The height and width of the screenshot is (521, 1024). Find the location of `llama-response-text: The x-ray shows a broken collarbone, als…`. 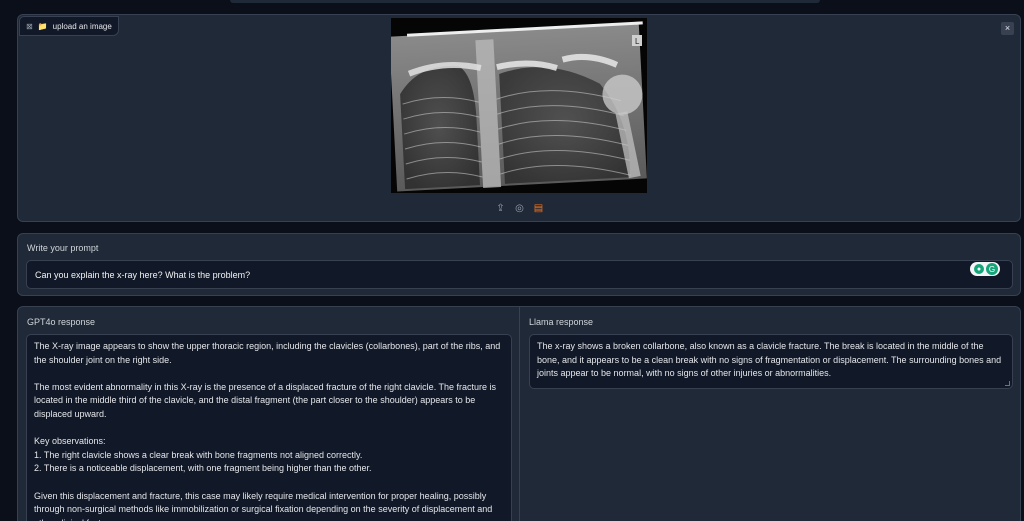

llama-response-text: The x-ray shows a broken collarbone, als… is located at coordinates (769, 360).